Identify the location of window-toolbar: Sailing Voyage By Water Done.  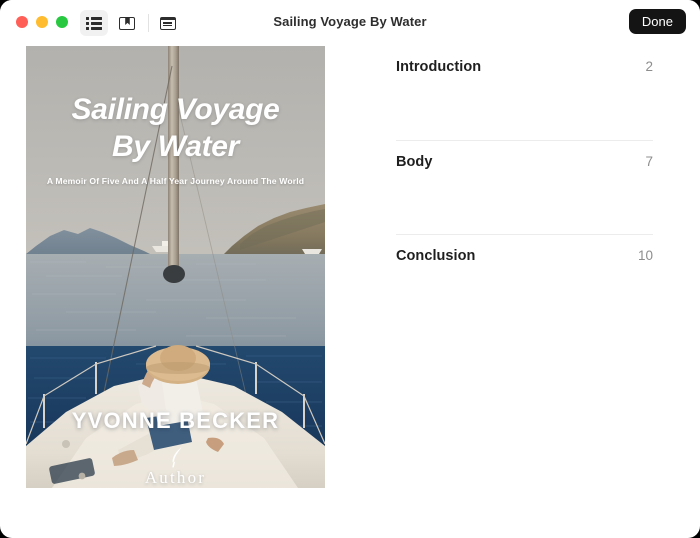
(350, 22).